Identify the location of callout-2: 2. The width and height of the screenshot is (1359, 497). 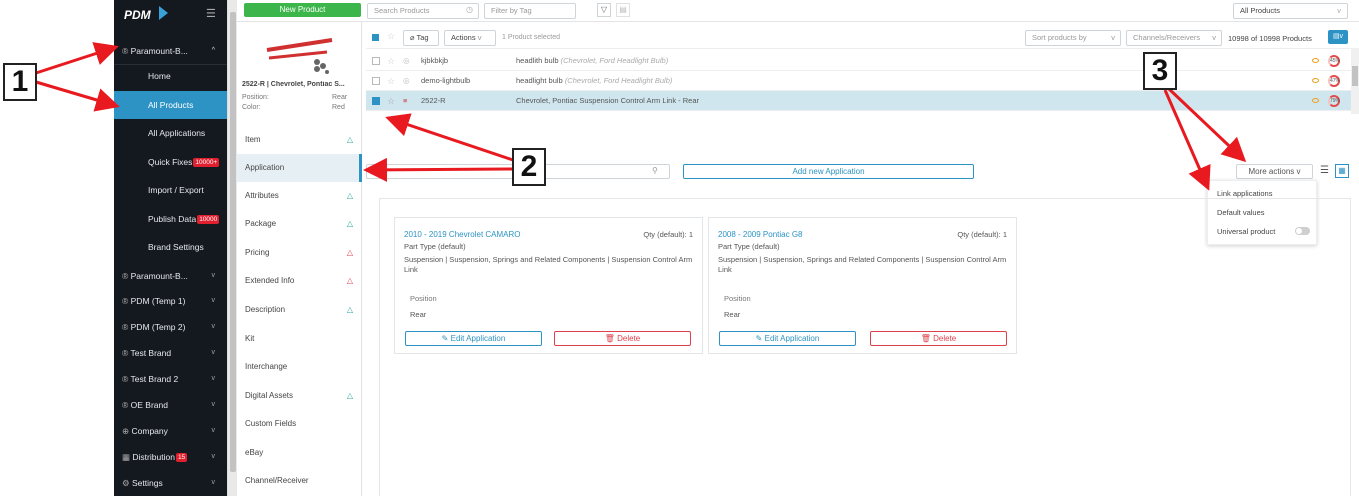
(529, 167).